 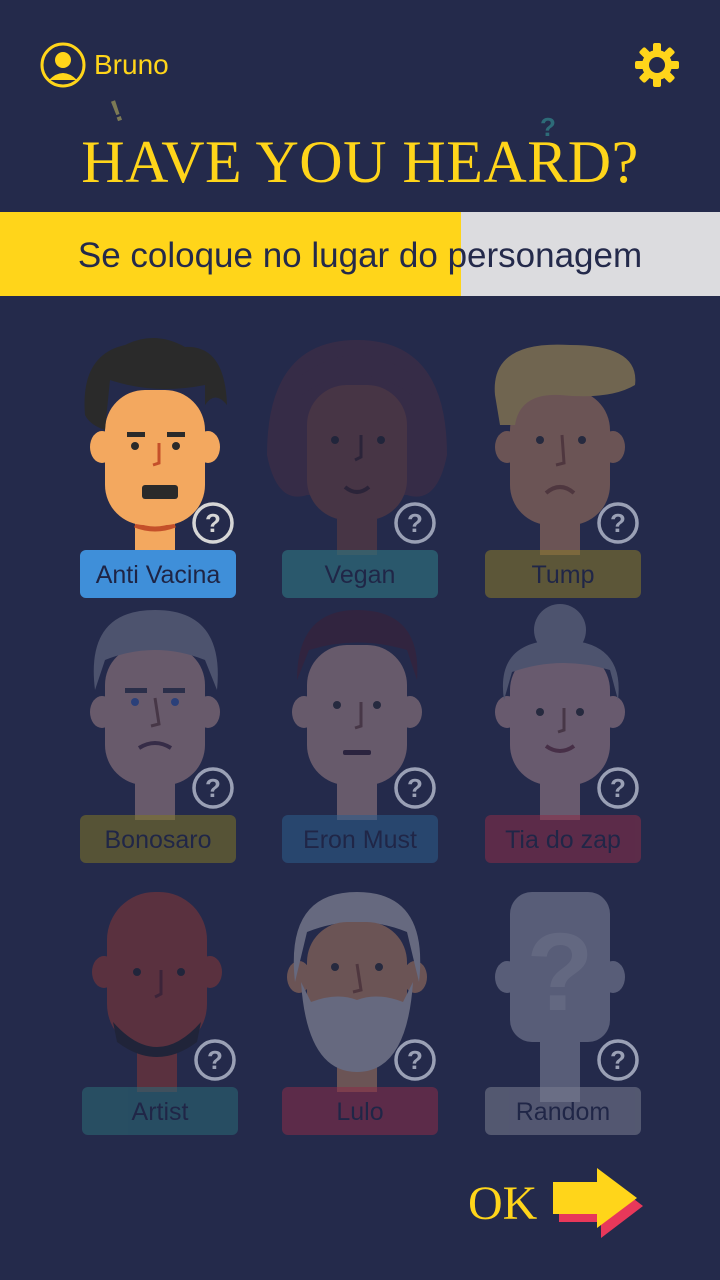 What do you see at coordinates (155, 731) in the screenshot?
I see `character-card-bonosaro: ? Bonosaro` at bounding box center [155, 731].